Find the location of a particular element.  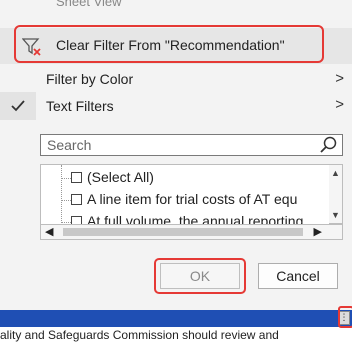

highlight-clear-filter is located at coordinates (169, 44).